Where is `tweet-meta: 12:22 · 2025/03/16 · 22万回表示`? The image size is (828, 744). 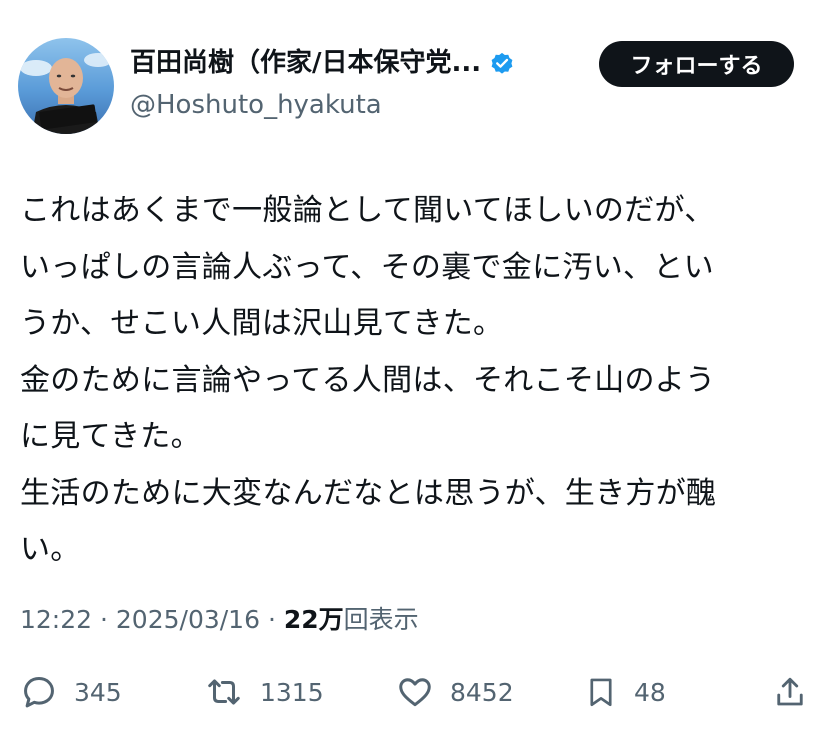
tweet-meta: 12:22 · 2025/03/16 · 22万回表示 is located at coordinates (219, 620).